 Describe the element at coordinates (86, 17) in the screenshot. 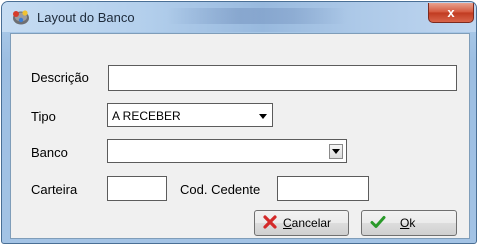

I see `window-title: Layout do Banco` at that location.